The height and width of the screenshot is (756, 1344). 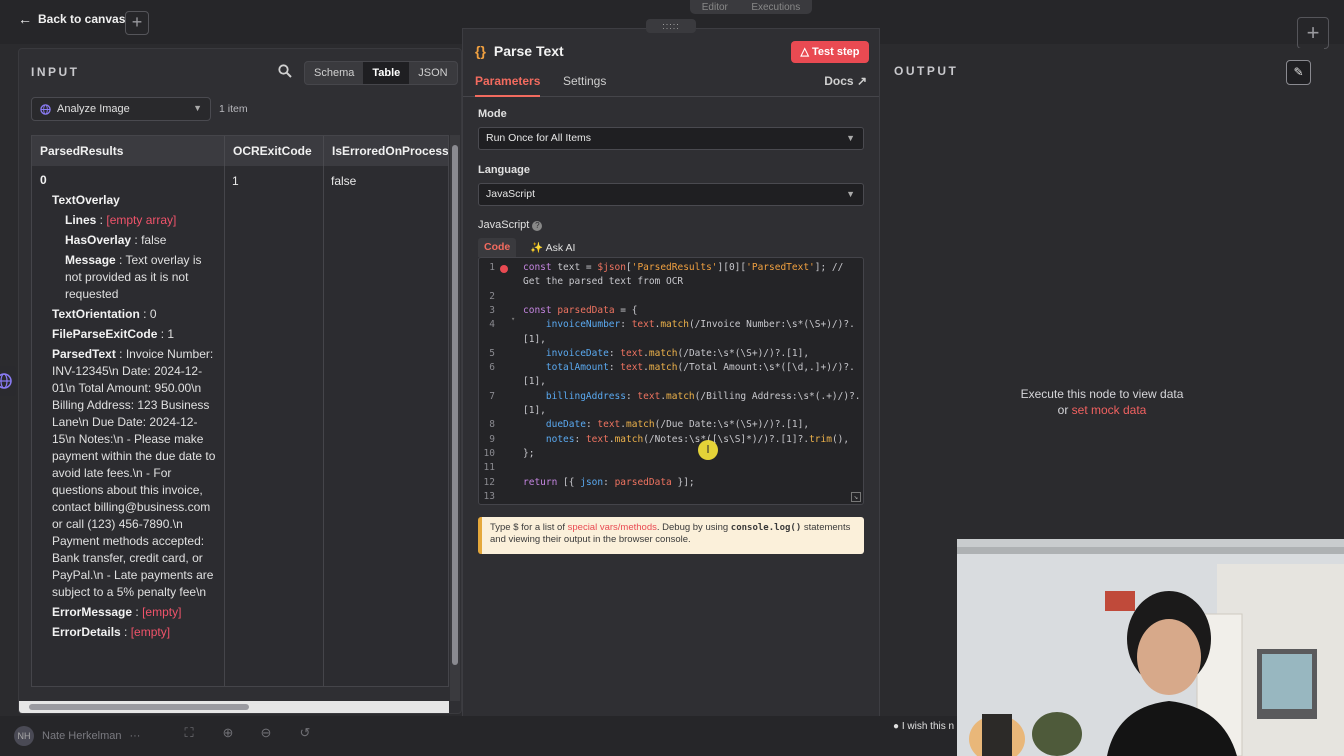 What do you see at coordinates (71, 19) in the screenshot?
I see `back-to-canvas-button: ← Back to canvas` at bounding box center [71, 19].